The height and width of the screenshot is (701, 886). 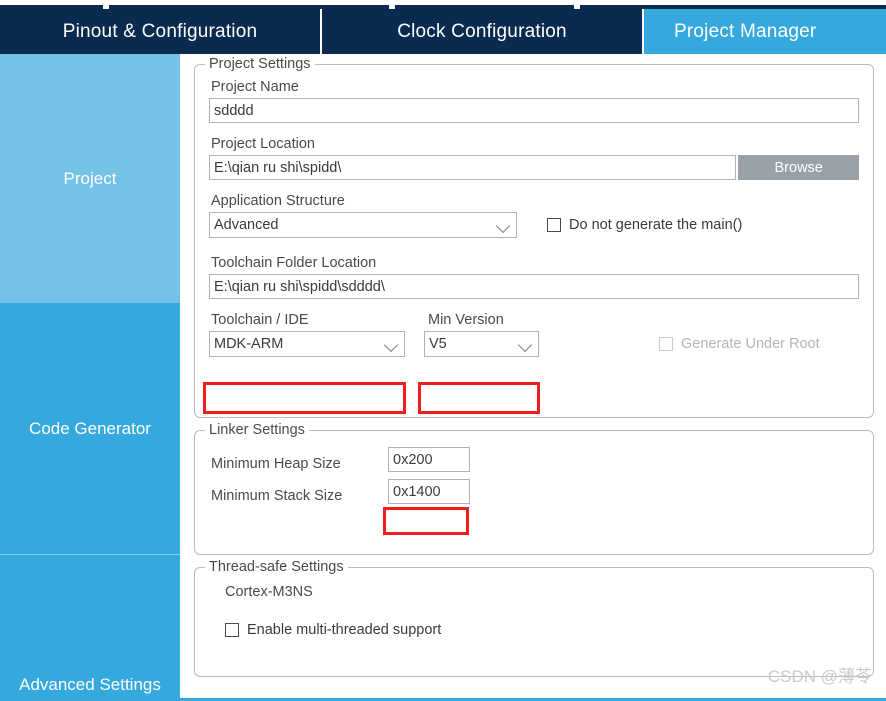 What do you see at coordinates (745, 31) in the screenshot?
I see `tab-label: Project Manager` at bounding box center [745, 31].